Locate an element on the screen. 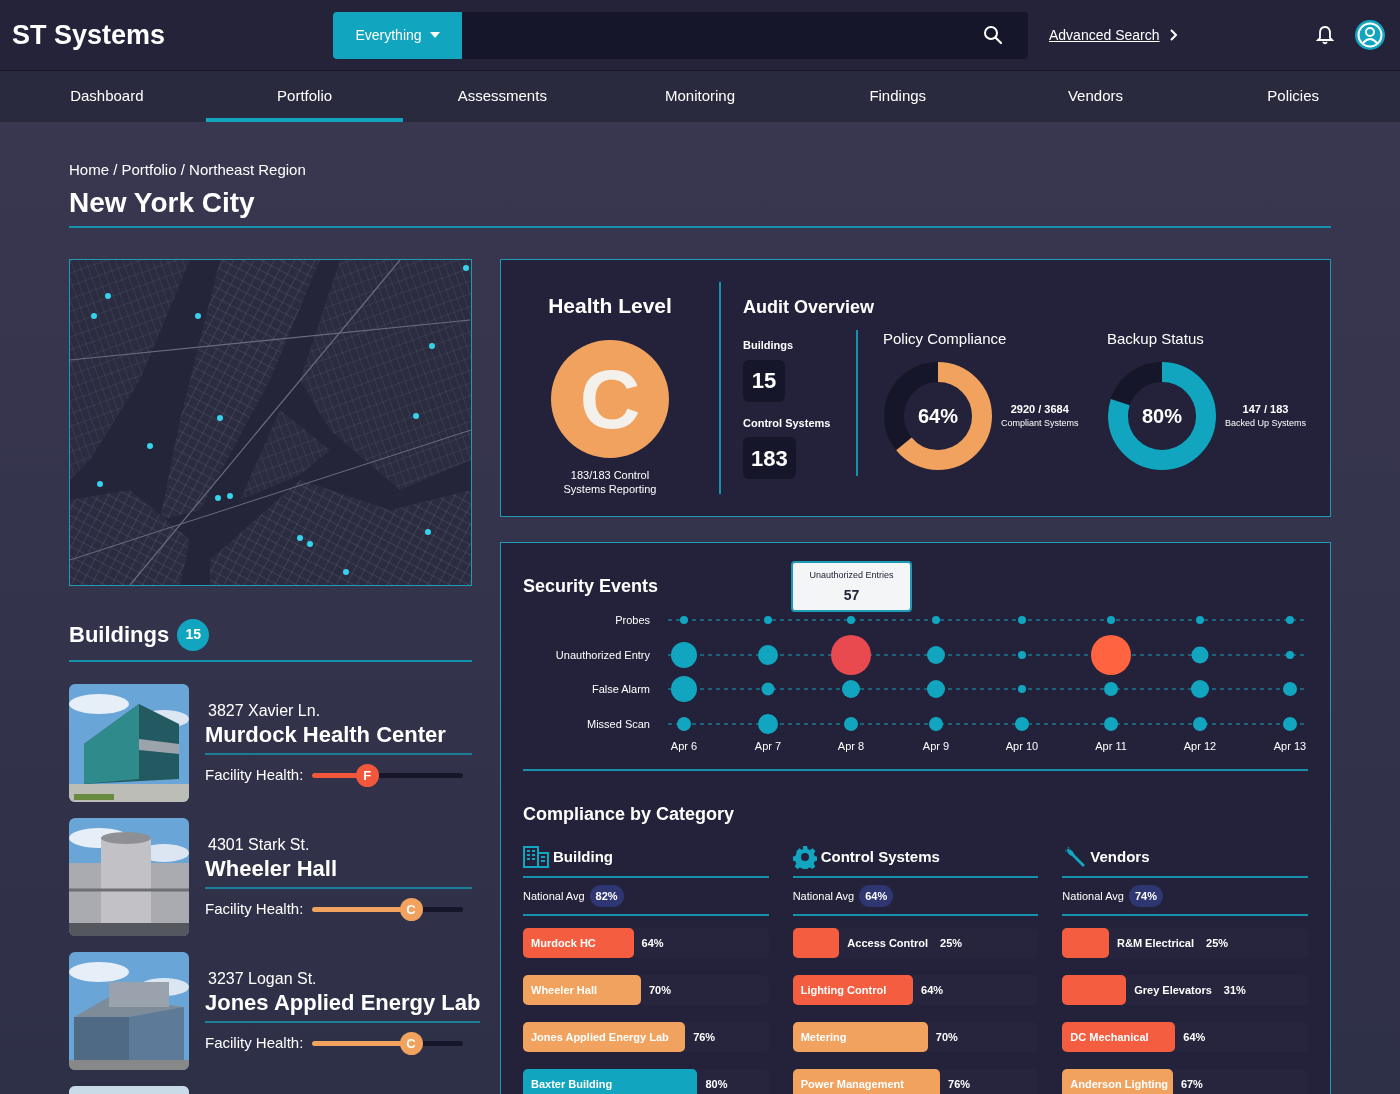 This screenshot has height=1094, width=1400. building-address: 3237 Logan St. is located at coordinates (262, 979).